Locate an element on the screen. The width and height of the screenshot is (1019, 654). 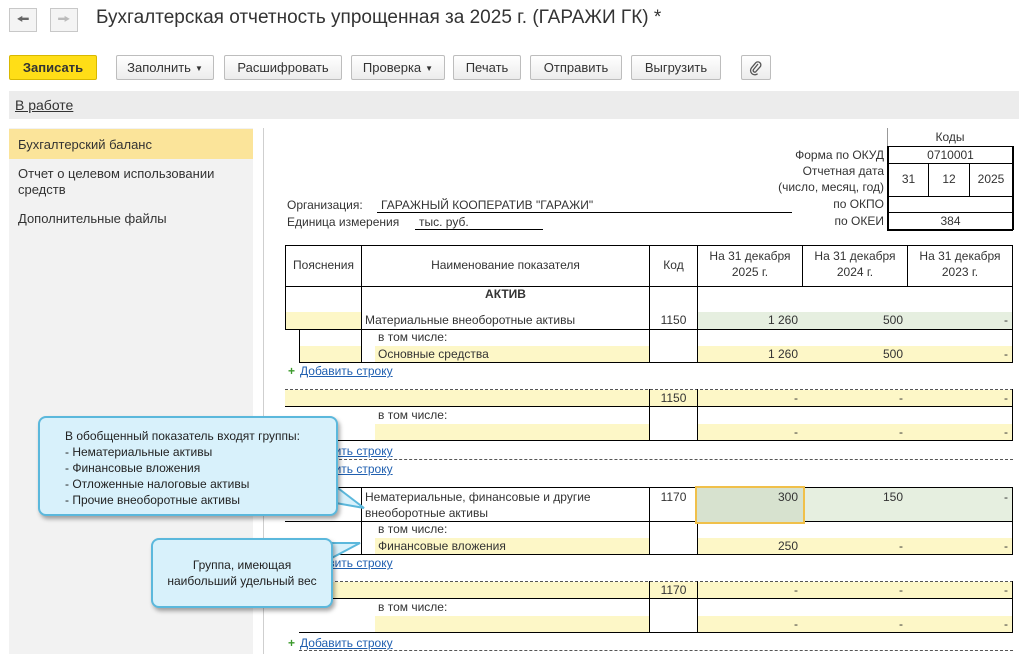
value-2025: 1 260 is located at coordinates (782, 320).